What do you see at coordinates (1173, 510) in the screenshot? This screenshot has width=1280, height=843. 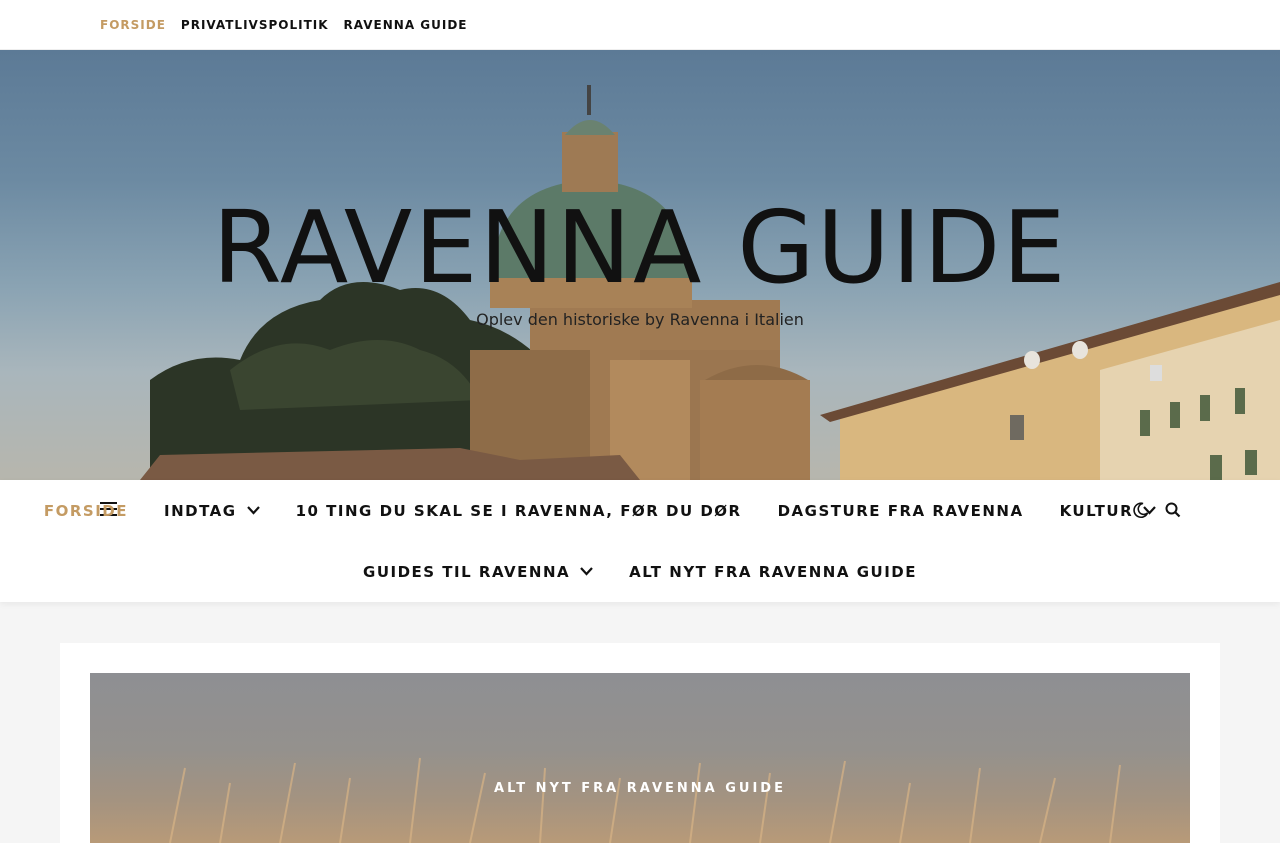 I see `search-icon` at bounding box center [1173, 510].